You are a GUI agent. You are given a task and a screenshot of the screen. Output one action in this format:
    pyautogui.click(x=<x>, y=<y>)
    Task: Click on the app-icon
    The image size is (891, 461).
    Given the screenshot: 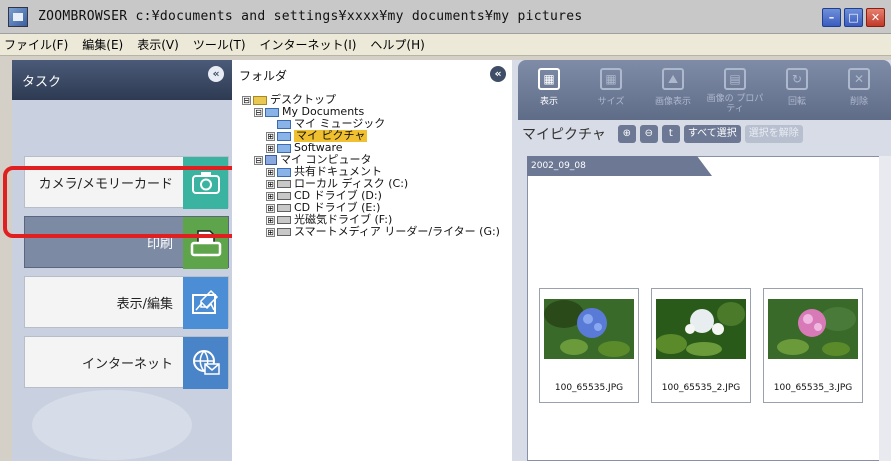 What is the action you would take?
    pyautogui.click(x=18, y=16)
    